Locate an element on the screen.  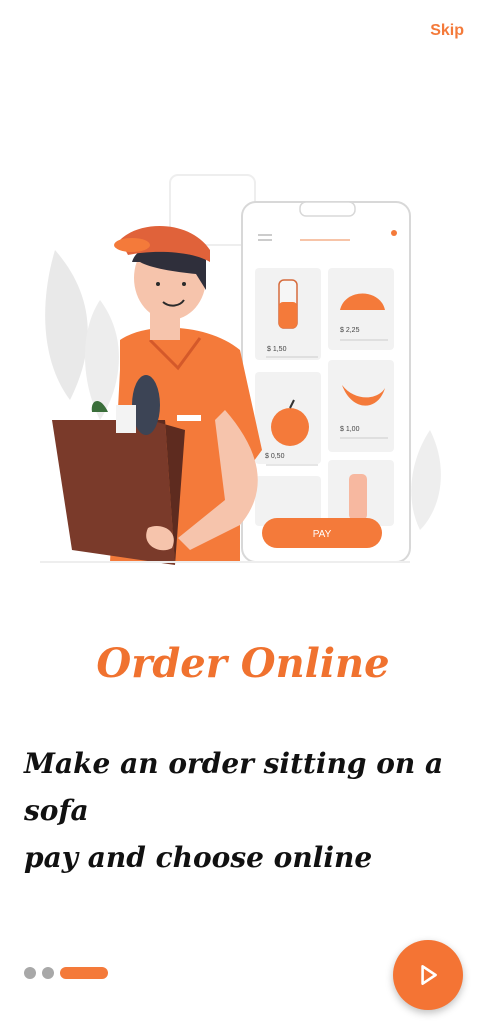
price-label: $ 2,25 is located at coordinates (350, 330).